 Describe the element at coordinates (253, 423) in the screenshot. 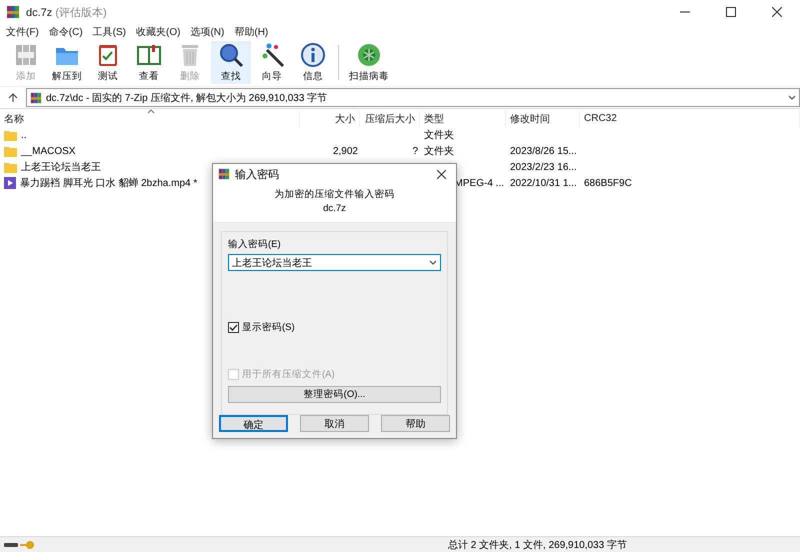

I see `dialog-button: 确定` at that location.